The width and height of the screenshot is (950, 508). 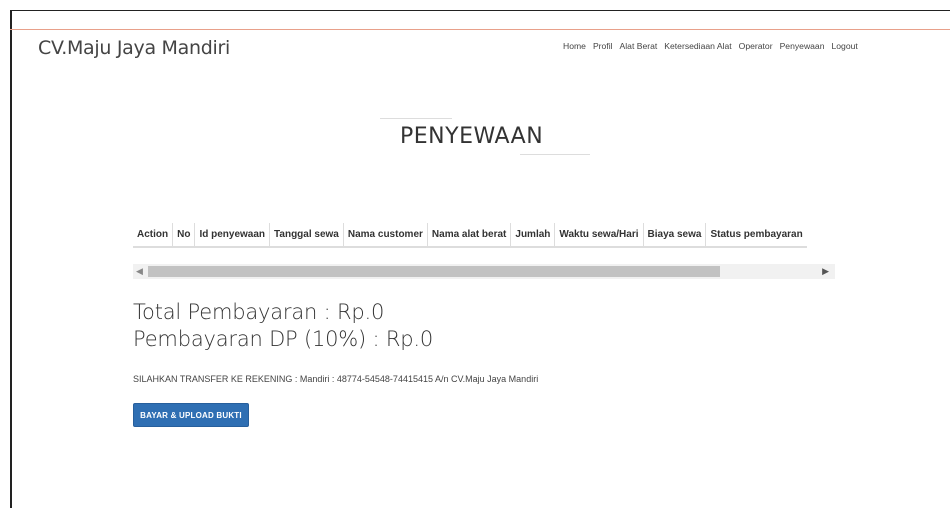 What do you see at coordinates (639, 46) in the screenshot?
I see `nav-alat-berat: Alat Berat` at bounding box center [639, 46].